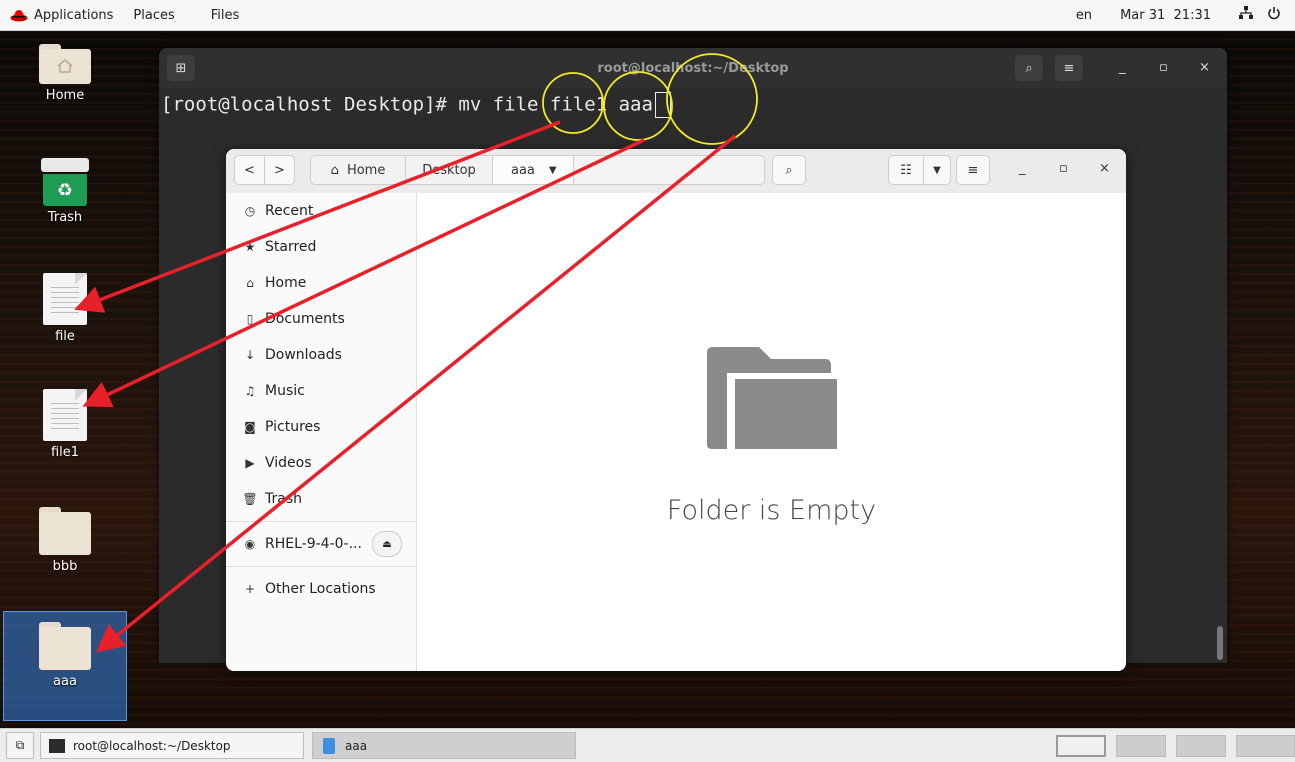 The height and width of the screenshot is (762, 1295). I want to click on sidebar-item-label: Videos, so click(288, 463).